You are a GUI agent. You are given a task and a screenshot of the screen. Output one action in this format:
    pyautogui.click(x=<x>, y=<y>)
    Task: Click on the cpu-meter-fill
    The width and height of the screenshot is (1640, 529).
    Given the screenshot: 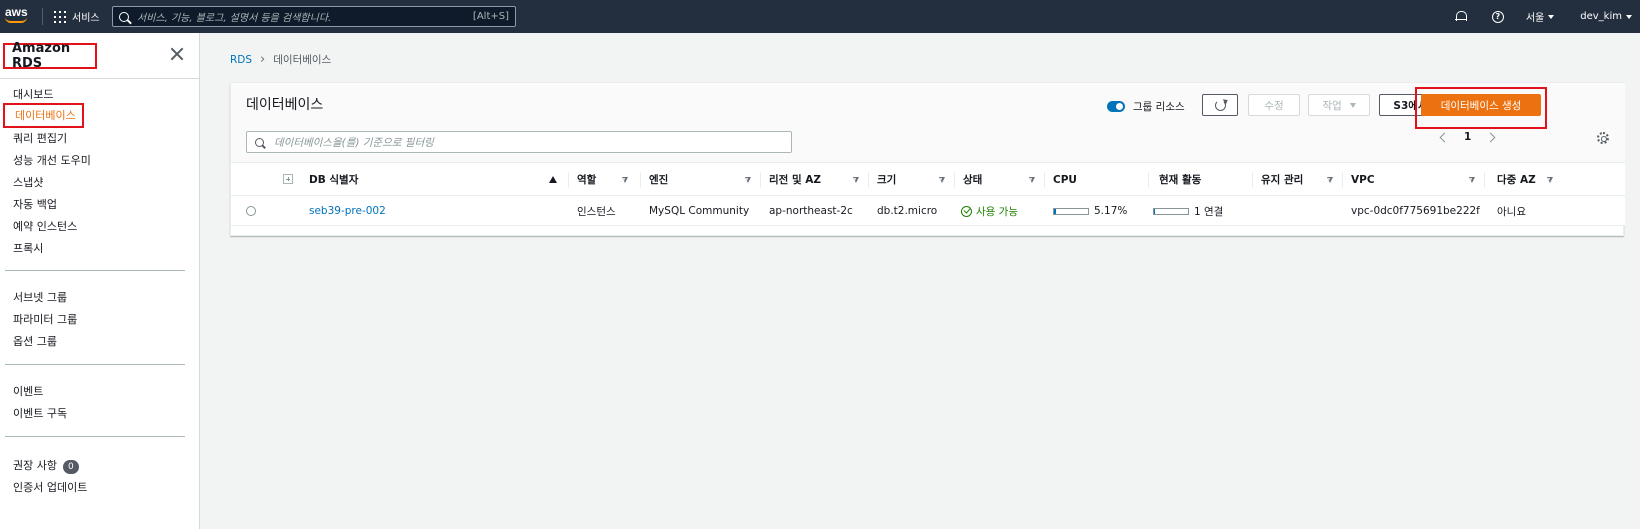 What is the action you would take?
    pyautogui.click(x=1055, y=211)
    